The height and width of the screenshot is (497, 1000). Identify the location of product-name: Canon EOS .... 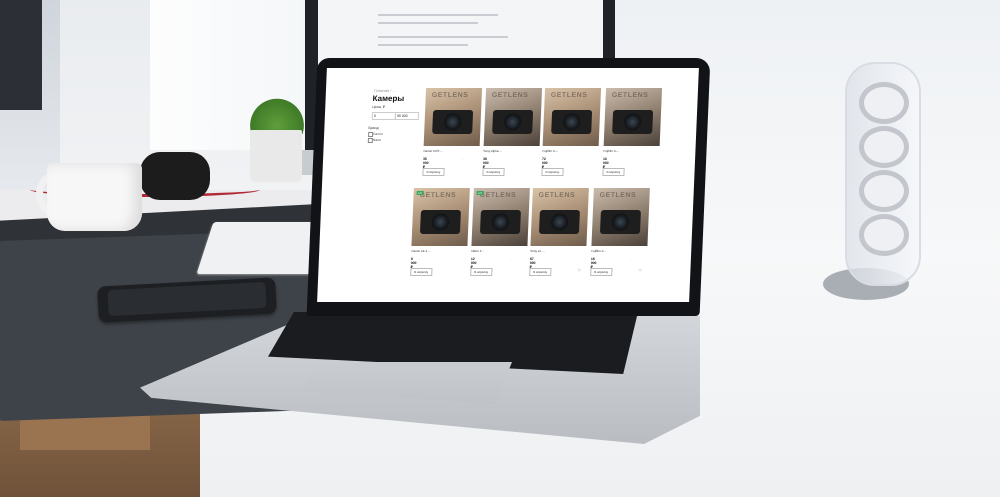
(433, 151).